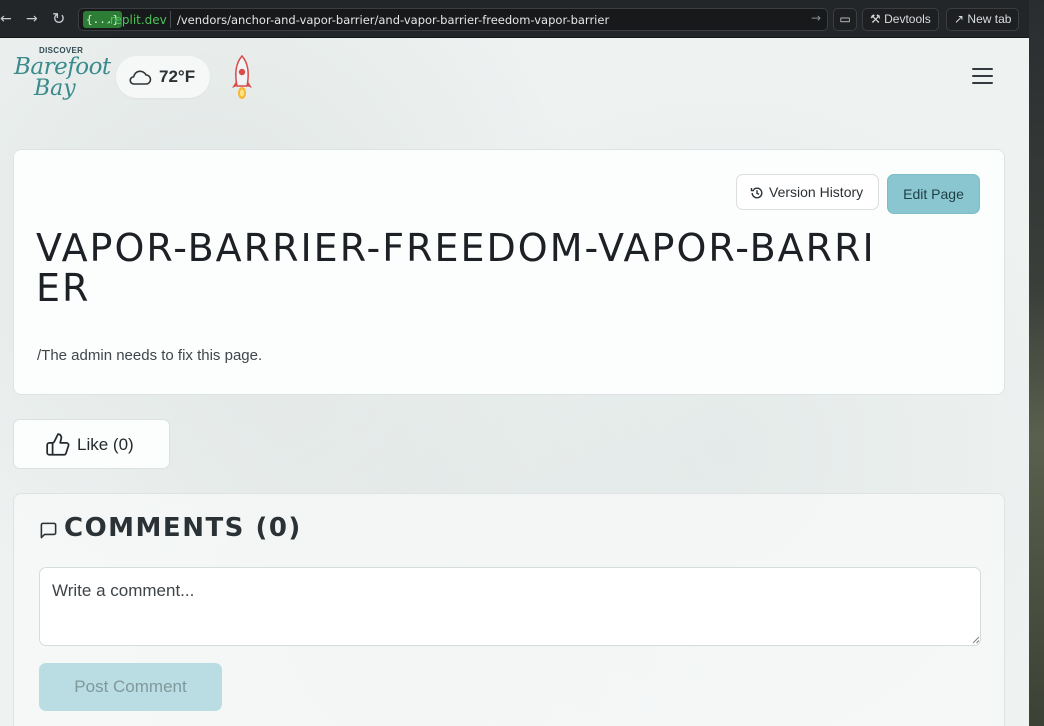 This screenshot has width=1044, height=726. What do you see at coordinates (177, 76) in the screenshot?
I see `temperature: 72°F` at bounding box center [177, 76].